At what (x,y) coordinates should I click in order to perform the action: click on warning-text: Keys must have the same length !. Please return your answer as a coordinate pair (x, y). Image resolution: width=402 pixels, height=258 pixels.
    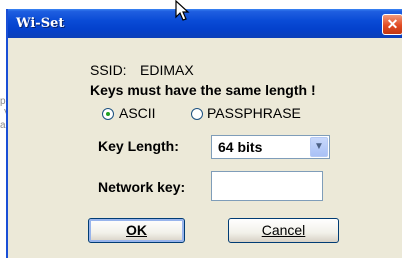
    Looking at the image, I should click on (203, 90).